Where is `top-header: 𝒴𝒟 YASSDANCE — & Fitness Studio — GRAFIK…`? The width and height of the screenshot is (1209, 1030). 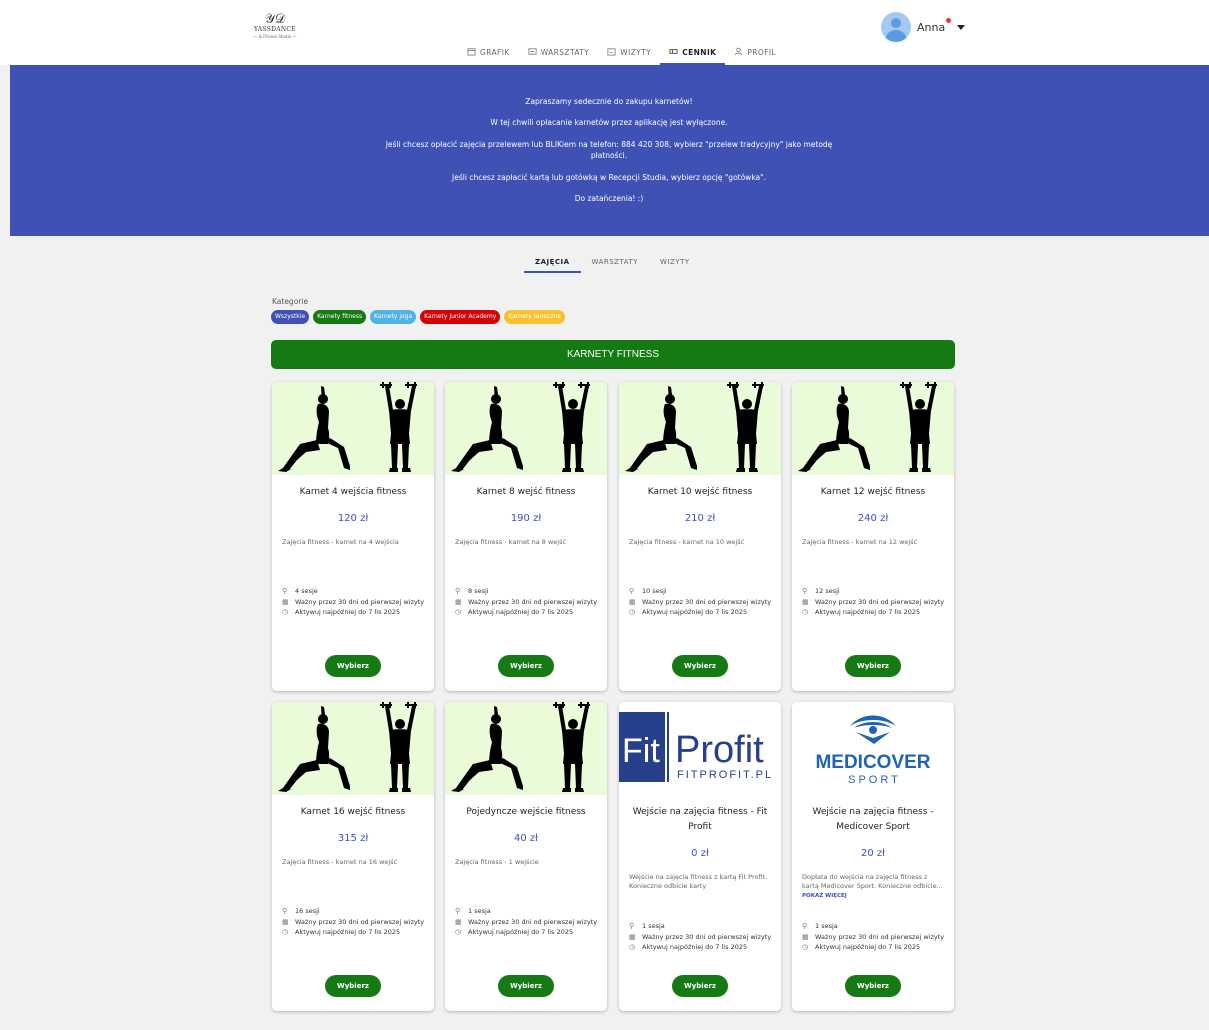 top-header: 𝒴𝒟 YASSDANCE — & Fitness Studio — GRAFIK… is located at coordinates (604, 32).